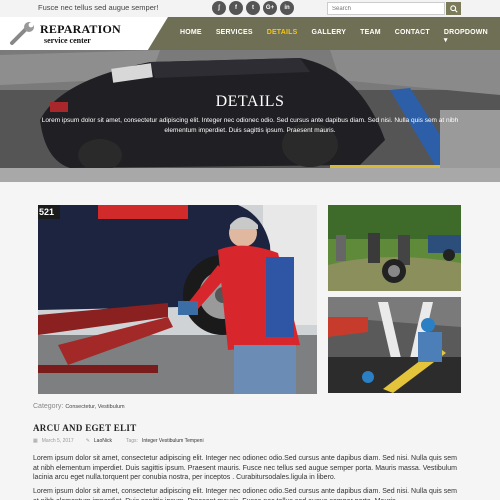  What do you see at coordinates (103, 441) in the screenshot?
I see `post-author: LaoNick` at bounding box center [103, 441].